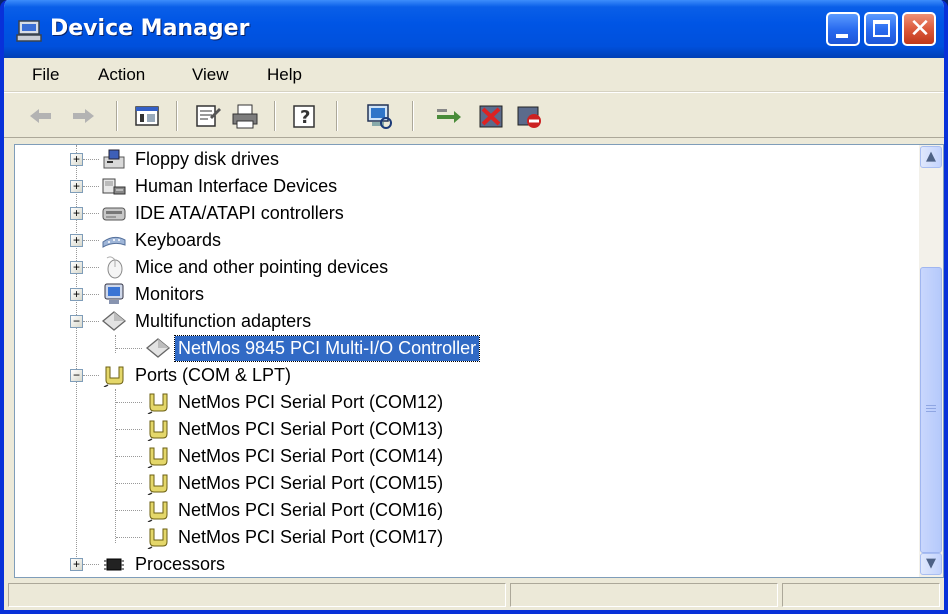 The image size is (948, 614). I want to click on tree-device-row: NetMos PCI Serial Port (COM12), so click(465, 402).